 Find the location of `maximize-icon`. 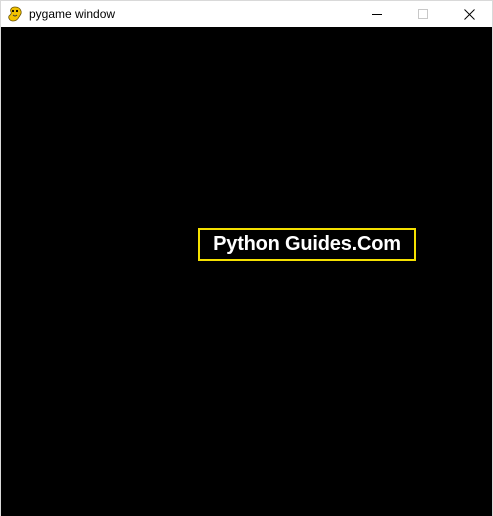

maximize-icon is located at coordinates (423, 14).